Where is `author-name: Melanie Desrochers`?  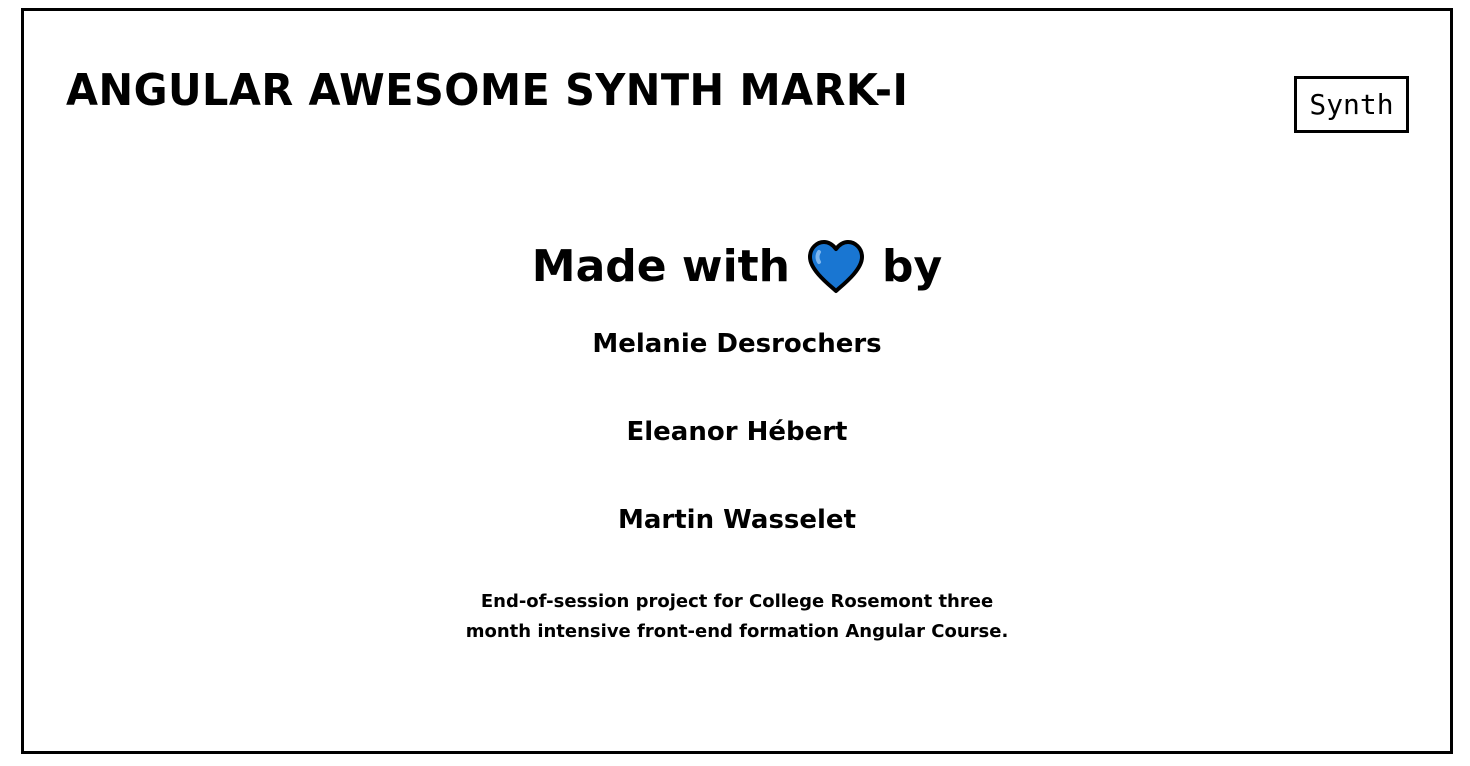
author-name: Melanie Desrochers is located at coordinates (737, 344).